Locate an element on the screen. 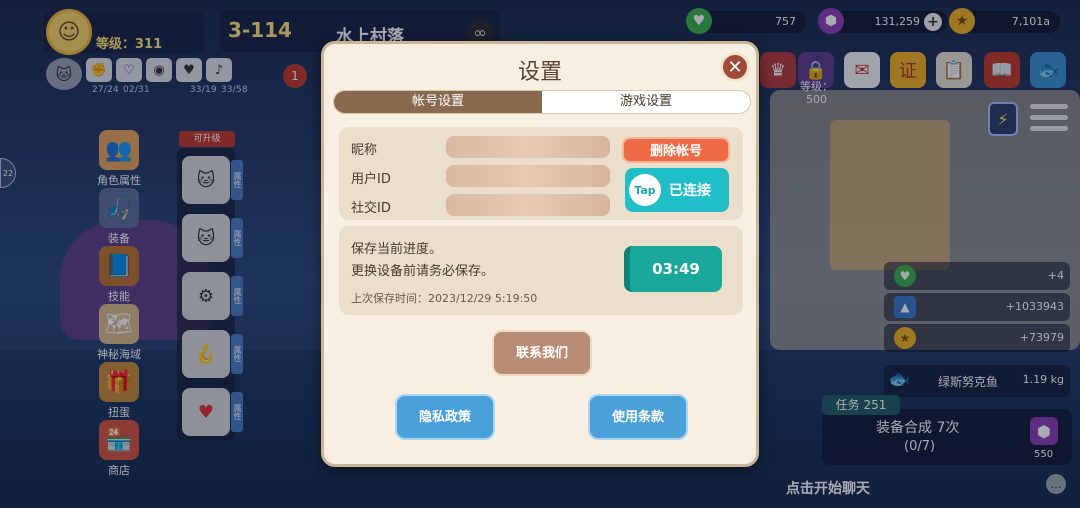 The image size is (1080, 508). settings-tabs: 帐号设置 游戏设置 is located at coordinates (542, 102).